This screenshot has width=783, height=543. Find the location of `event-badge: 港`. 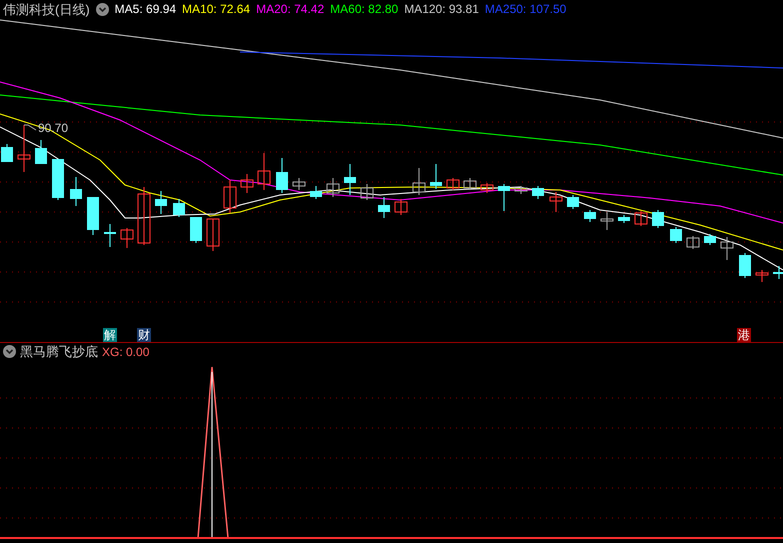

event-badge: 港 is located at coordinates (744, 335).